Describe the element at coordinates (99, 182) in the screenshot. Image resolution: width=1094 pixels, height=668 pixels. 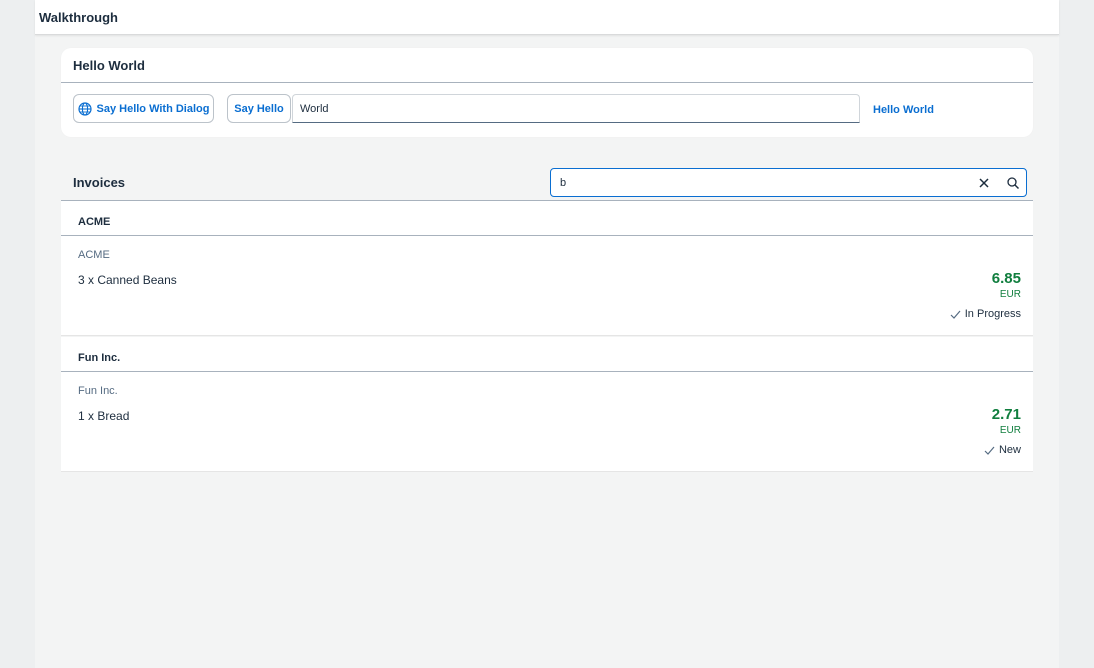
I see `invoices-title: Invoices` at that location.